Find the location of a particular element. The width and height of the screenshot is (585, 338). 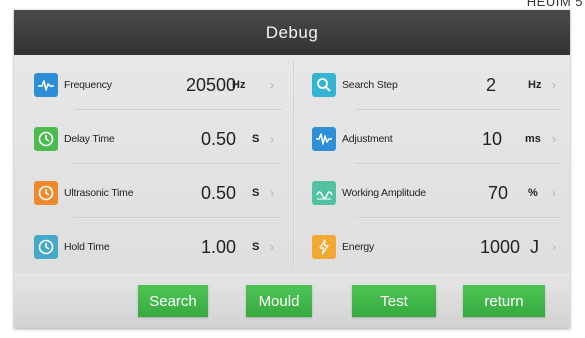

param-label: Adjustment is located at coordinates (367, 139).